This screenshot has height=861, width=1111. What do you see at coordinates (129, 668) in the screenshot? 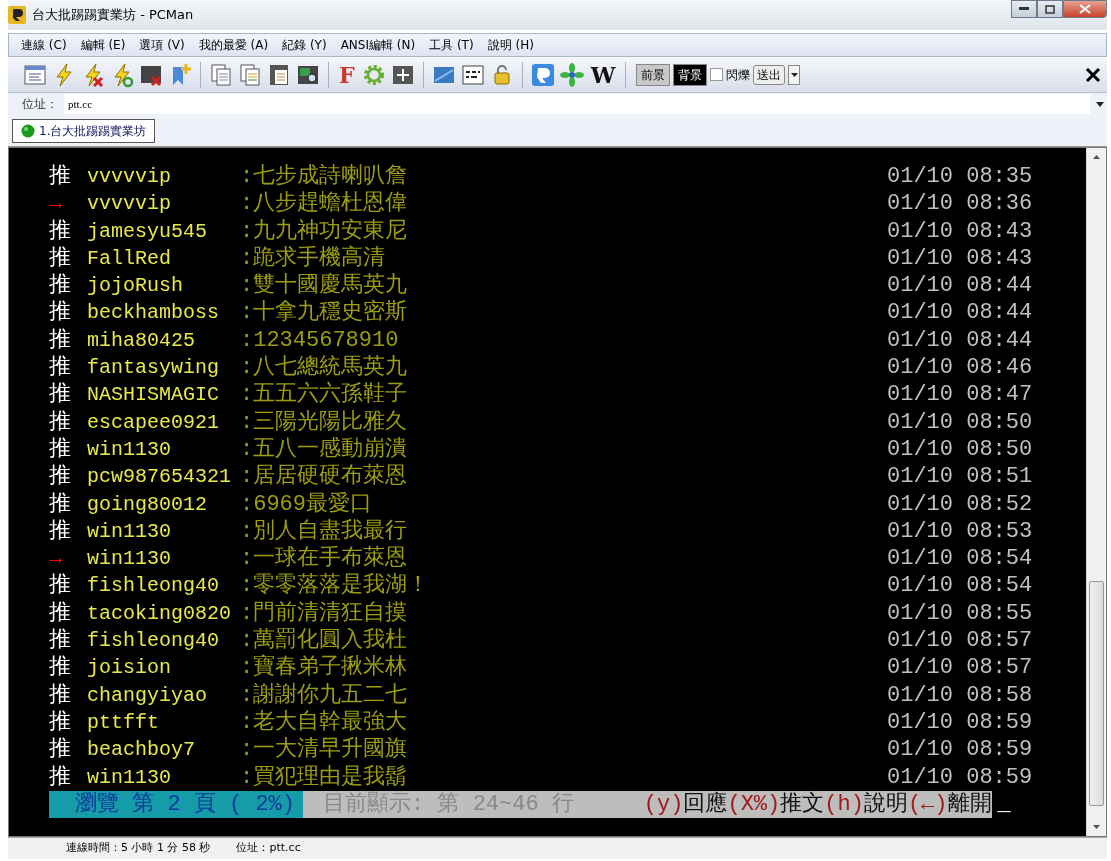
I see `username: joision` at bounding box center [129, 668].